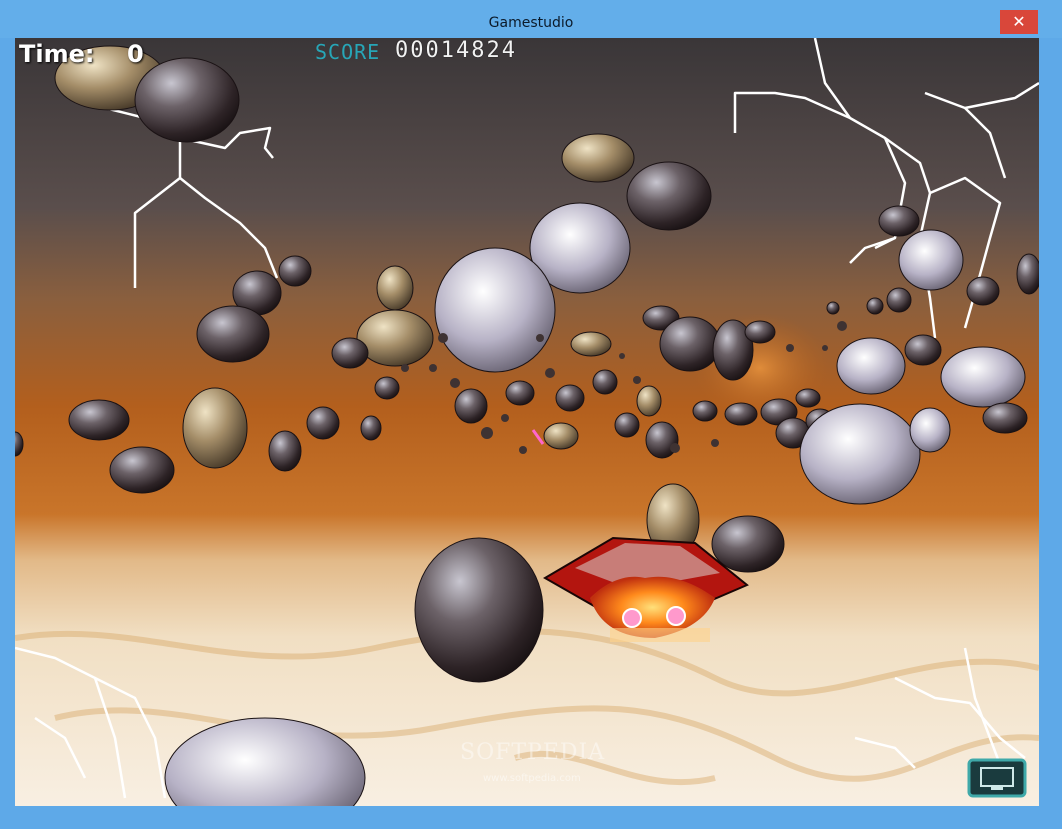 This screenshot has height=829, width=1062. Describe the element at coordinates (997, 778) in the screenshot. I see `monitor-icon` at that location.